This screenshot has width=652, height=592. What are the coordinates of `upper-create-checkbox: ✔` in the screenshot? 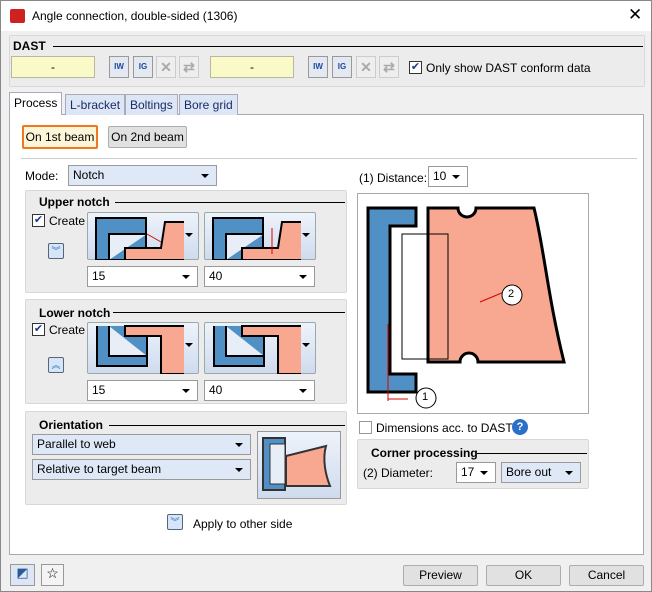 It's located at (38, 220).